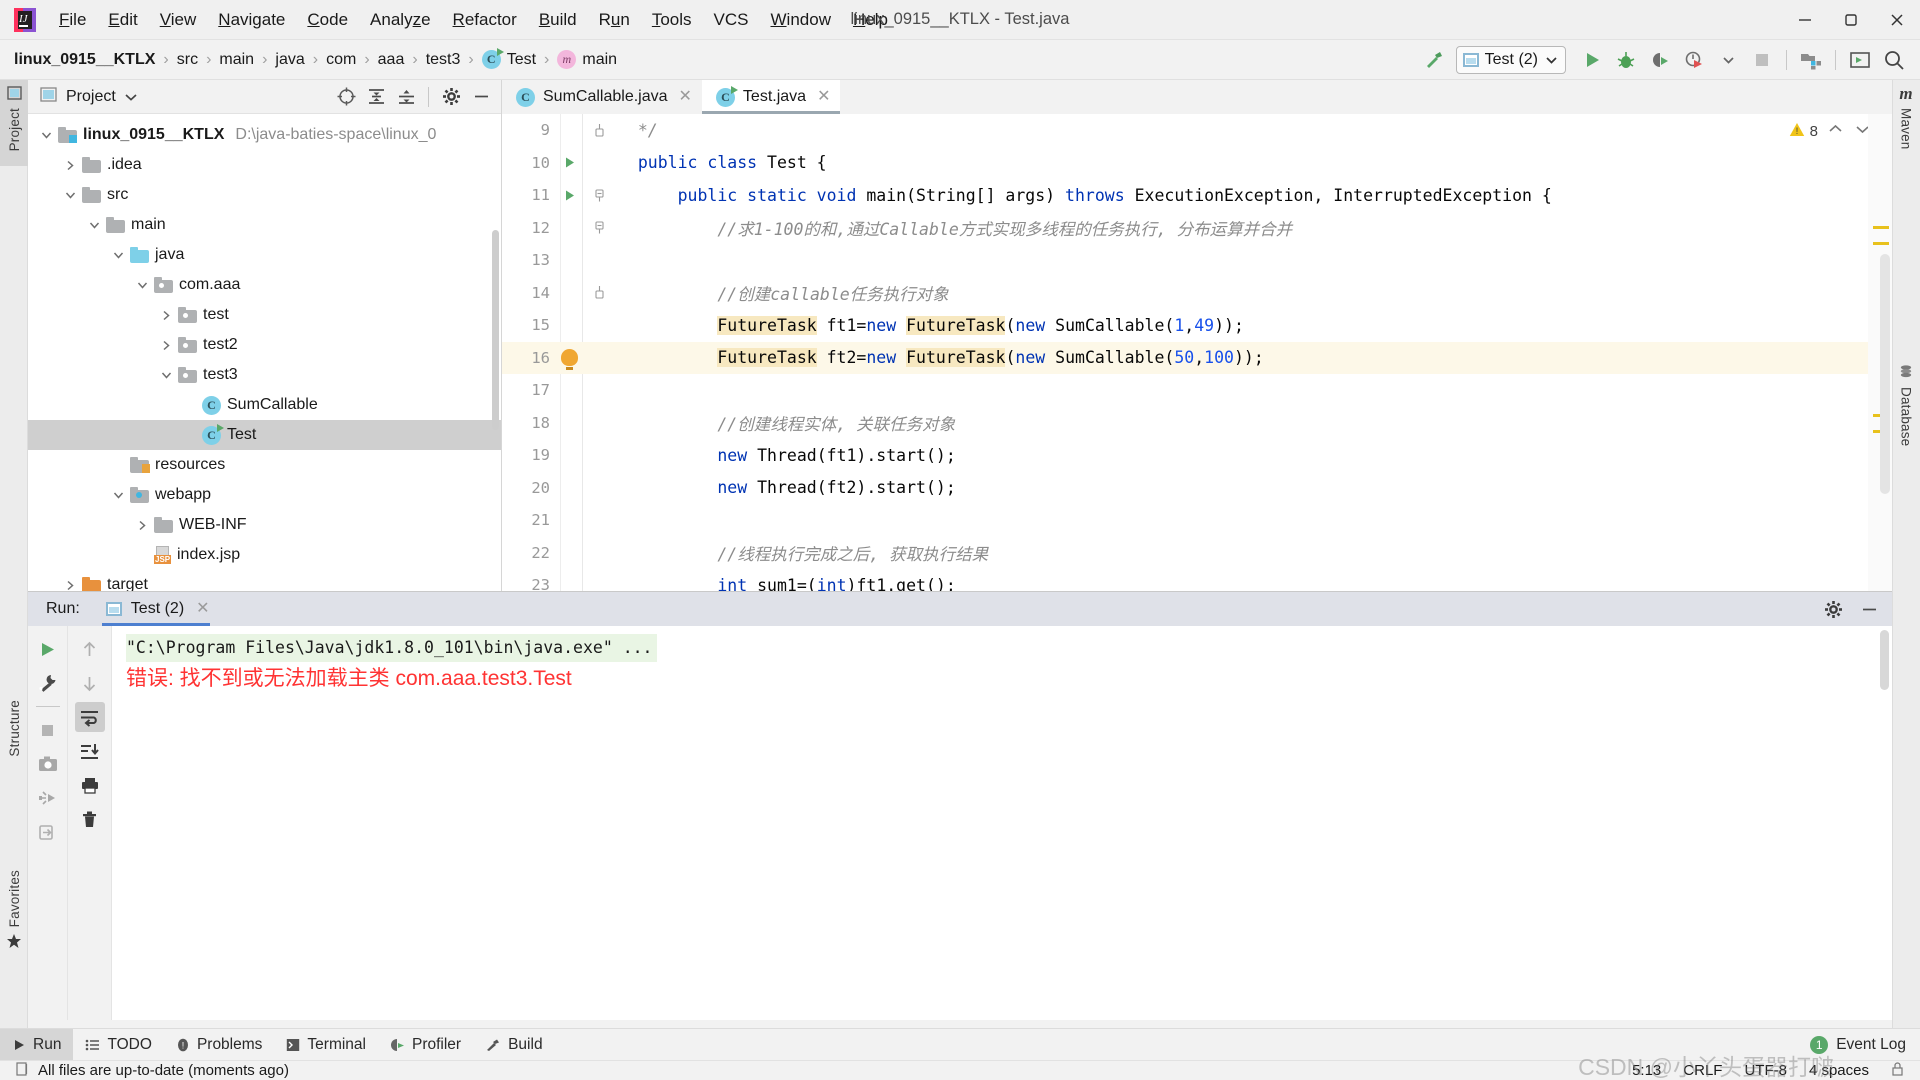  What do you see at coordinates (400, 20) in the screenshot?
I see `menu-analyze: Analyze` at bounding box center [400, 20].